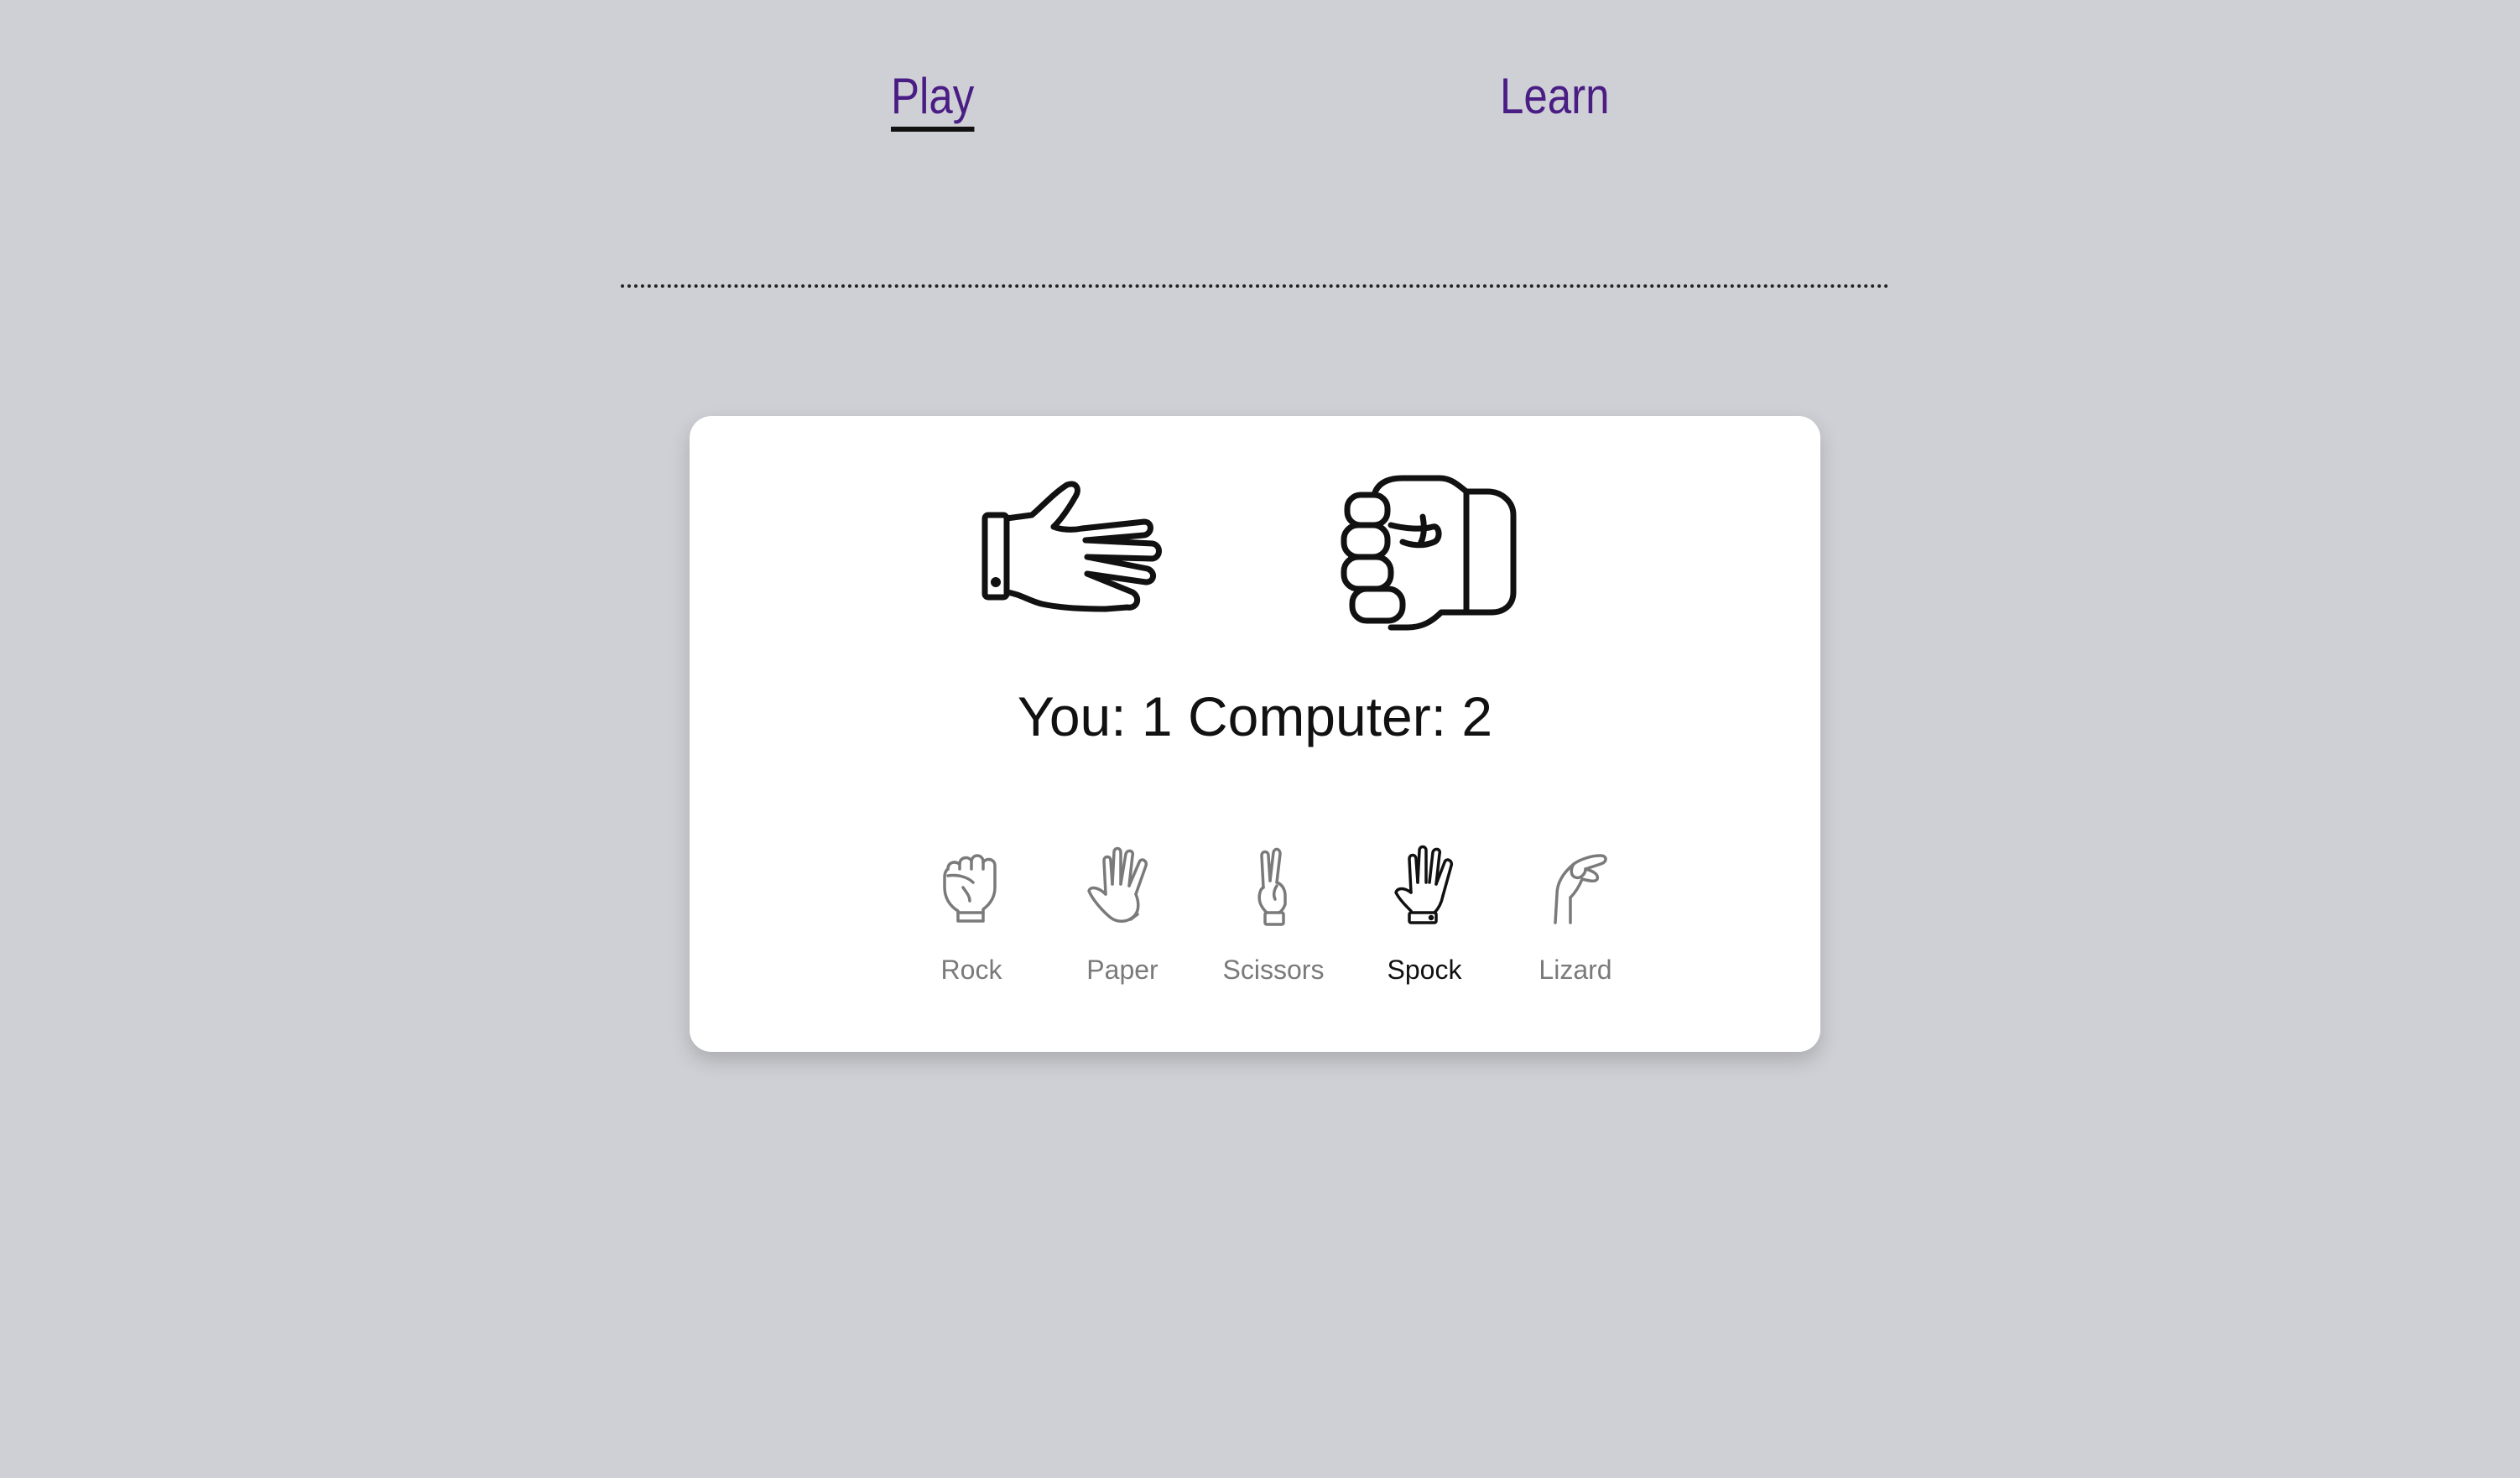  I want to click on paper-hand-icon, so click(1072, 554).